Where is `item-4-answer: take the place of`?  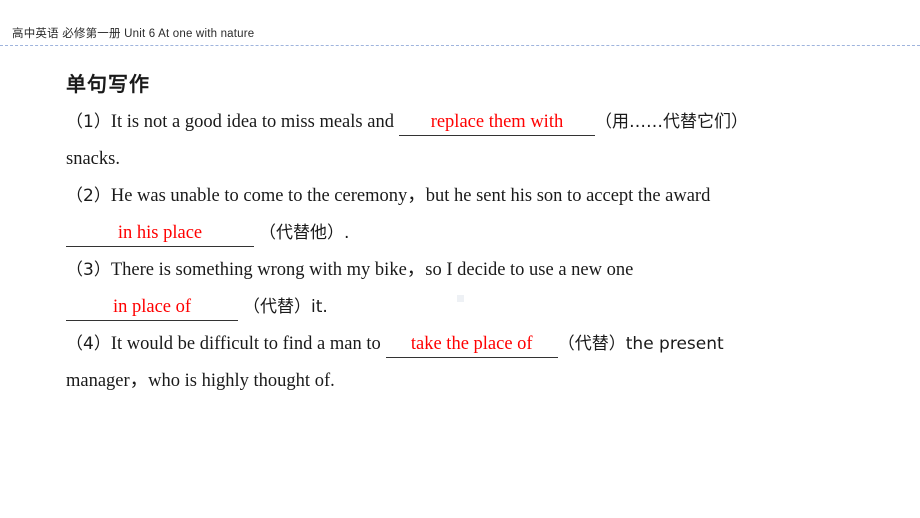
item-4-answer: take the place of is located at coordinates (471, 344).